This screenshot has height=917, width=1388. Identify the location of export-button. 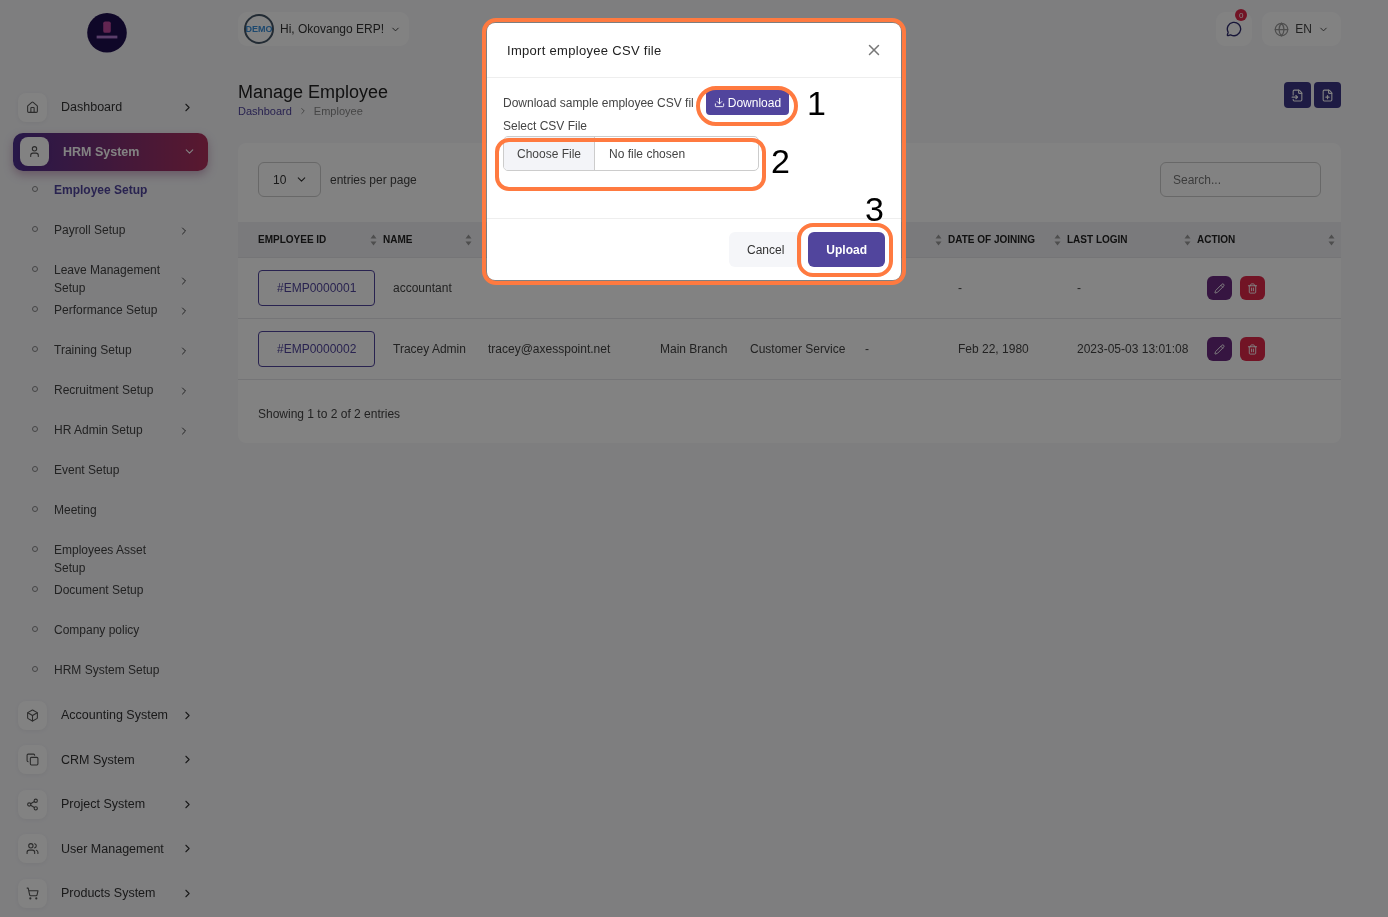
(1327, 95).